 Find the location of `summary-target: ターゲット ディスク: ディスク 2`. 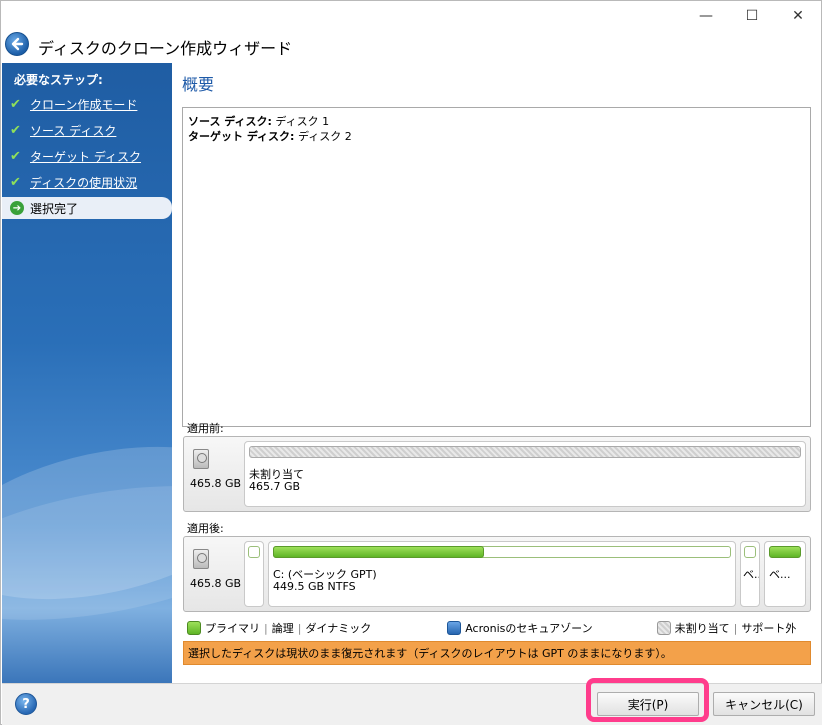

summary-target: ターゲット ディスク: ディスク 2 is located at coordinates (496, 136).